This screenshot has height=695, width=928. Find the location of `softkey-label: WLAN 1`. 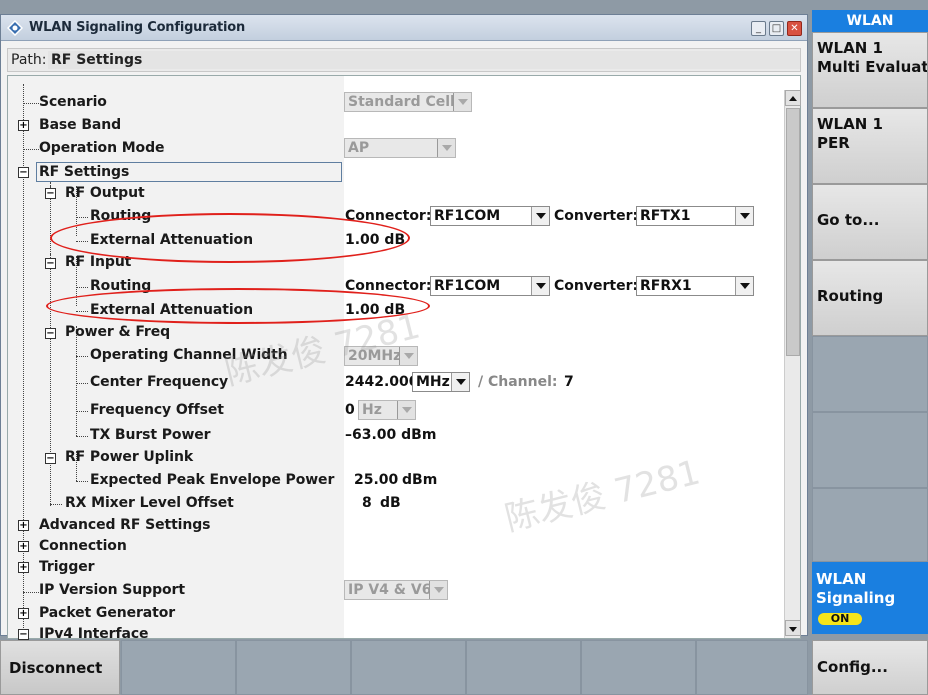

softkey-label: WLAN 1 is located at coordinates (850, 124).